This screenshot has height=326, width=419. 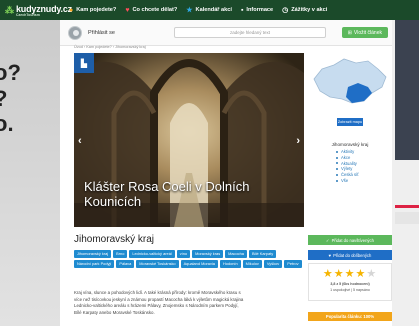 What do you see at coordinates (208, 254) in the screenshot?
I see `tag-item: Moravský kras` at bounding box center [208, 254].